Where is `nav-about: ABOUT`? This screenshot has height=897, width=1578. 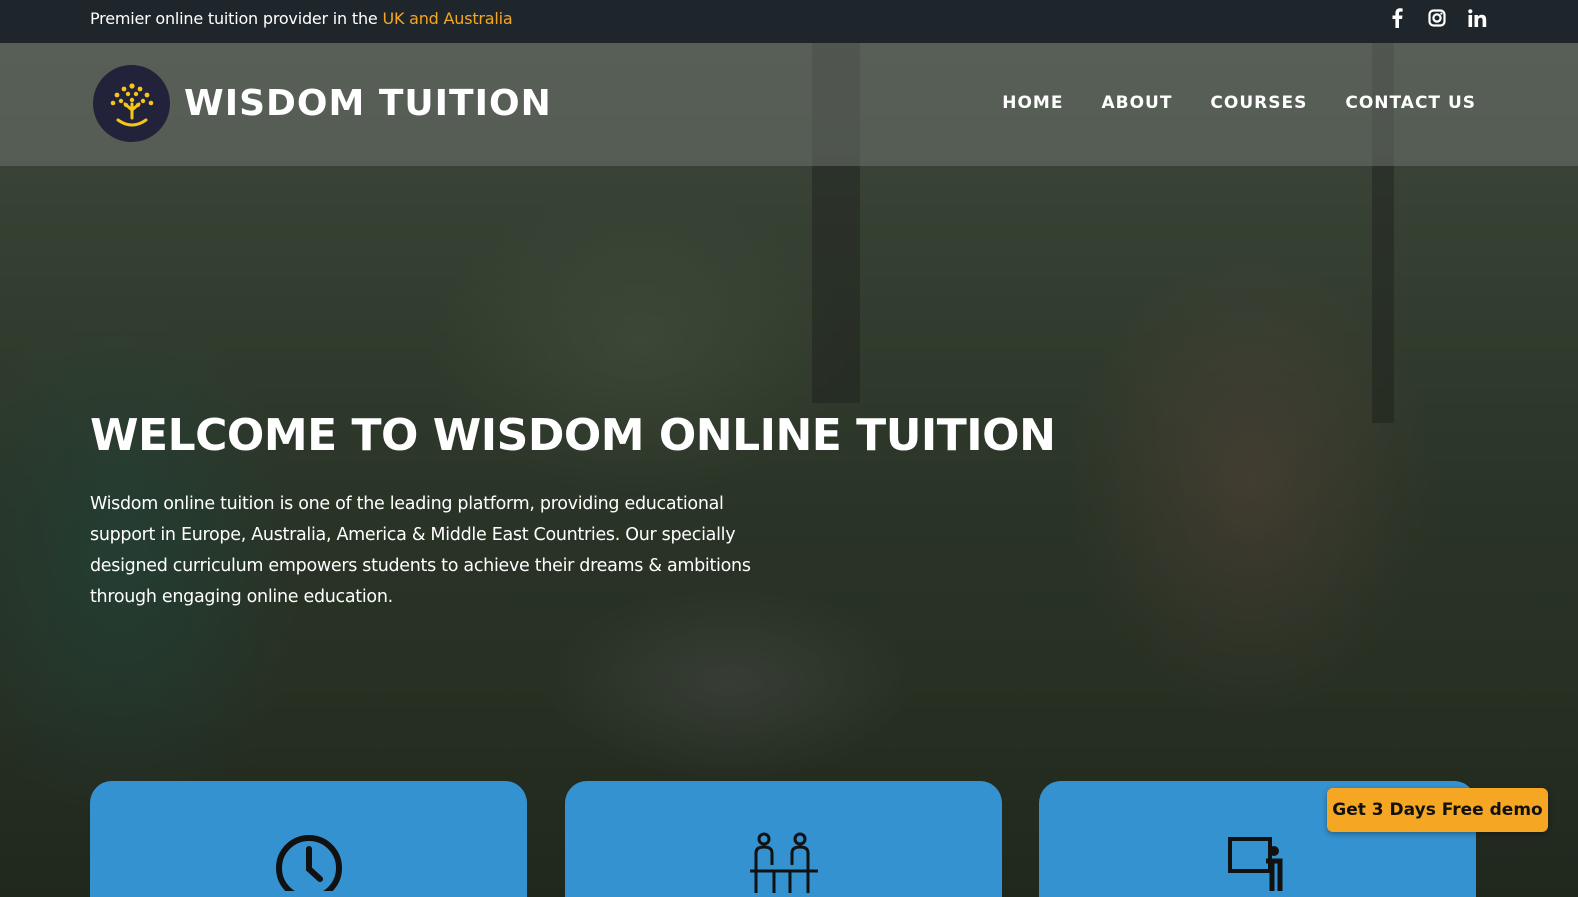
nav-about: ABOUT is located at coordinates (1136, 103).